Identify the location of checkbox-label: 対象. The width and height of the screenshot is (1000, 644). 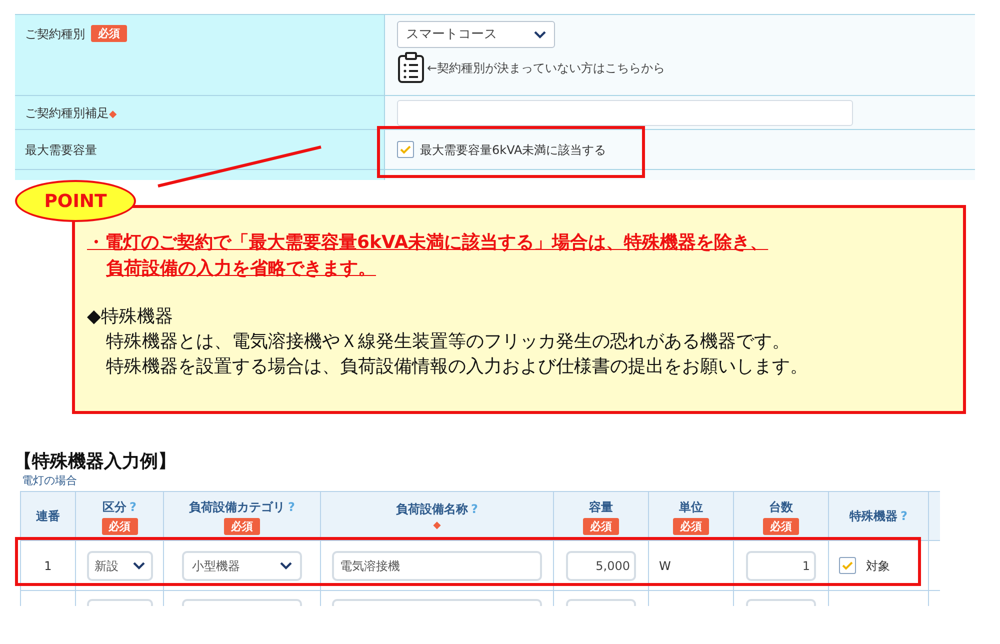
(878, 566).